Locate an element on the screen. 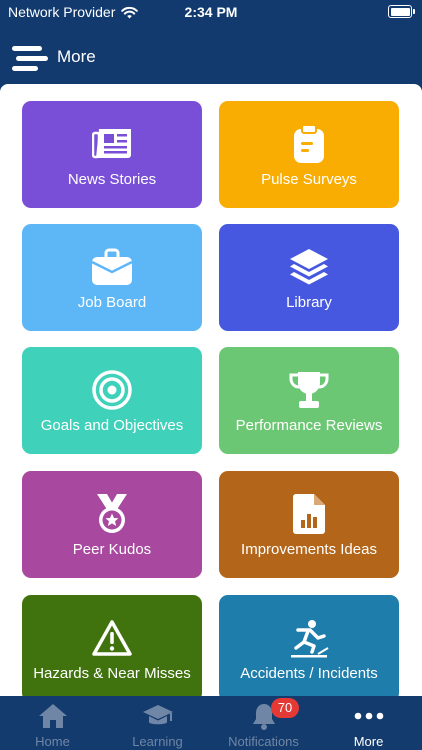  tab-label: Notifications is located at coordinates (263, 741).